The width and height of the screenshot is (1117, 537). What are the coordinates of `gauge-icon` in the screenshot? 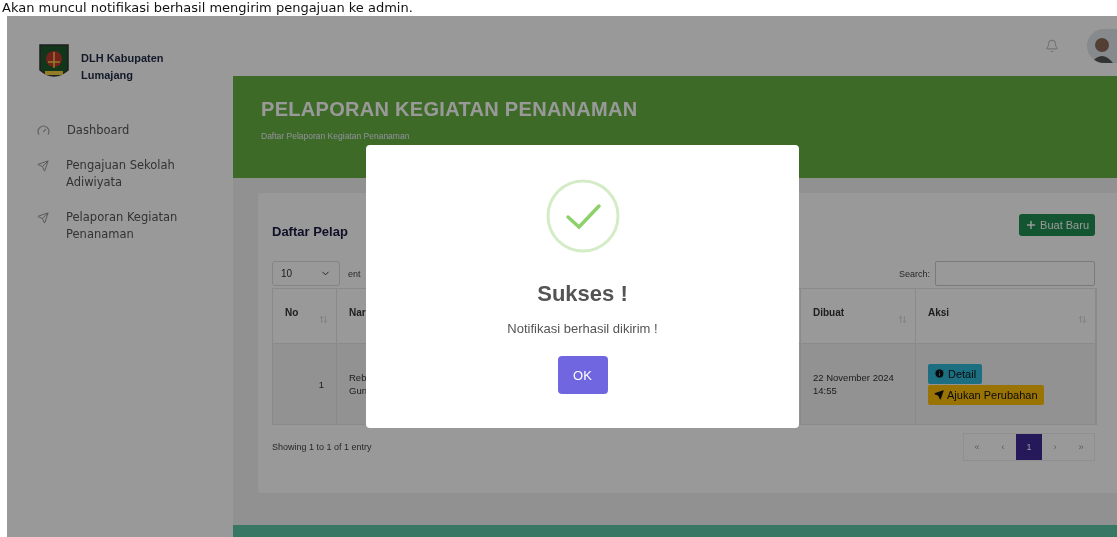 It's located at (43, 130).